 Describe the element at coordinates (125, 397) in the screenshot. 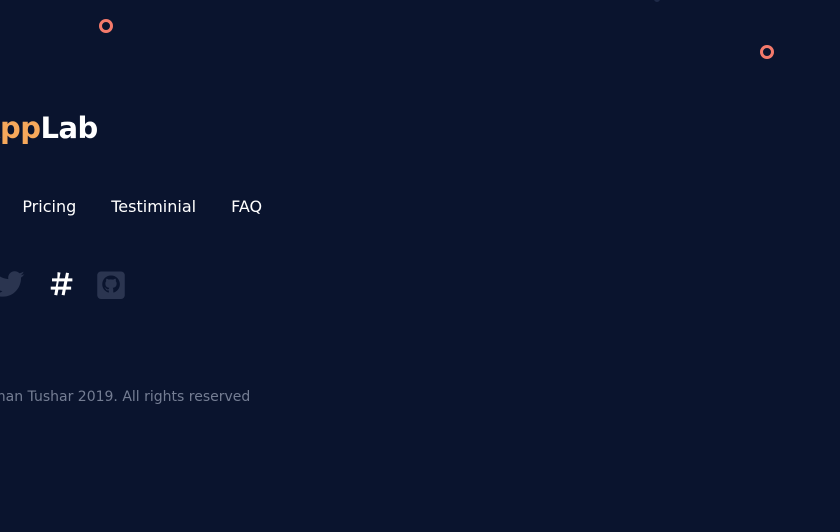

I see `copyright-text: man Tushar 2019. All rights reserved` at that location.